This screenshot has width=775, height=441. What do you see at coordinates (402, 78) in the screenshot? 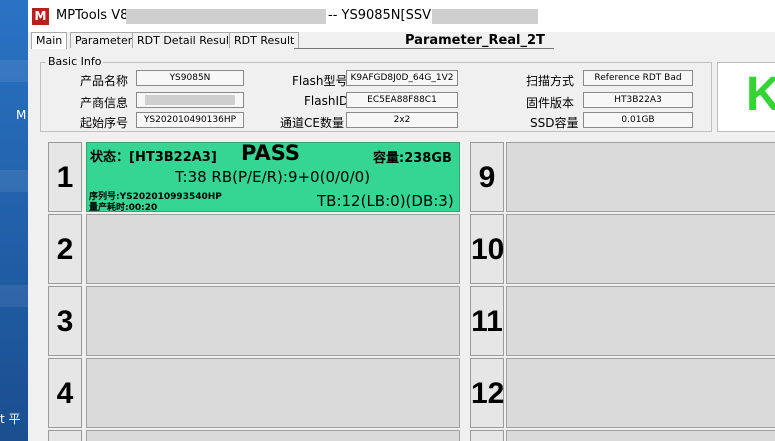
I see `flash-type-field: K9AFGD8J0D_64G_1V2` at bounding box center [402, 78].